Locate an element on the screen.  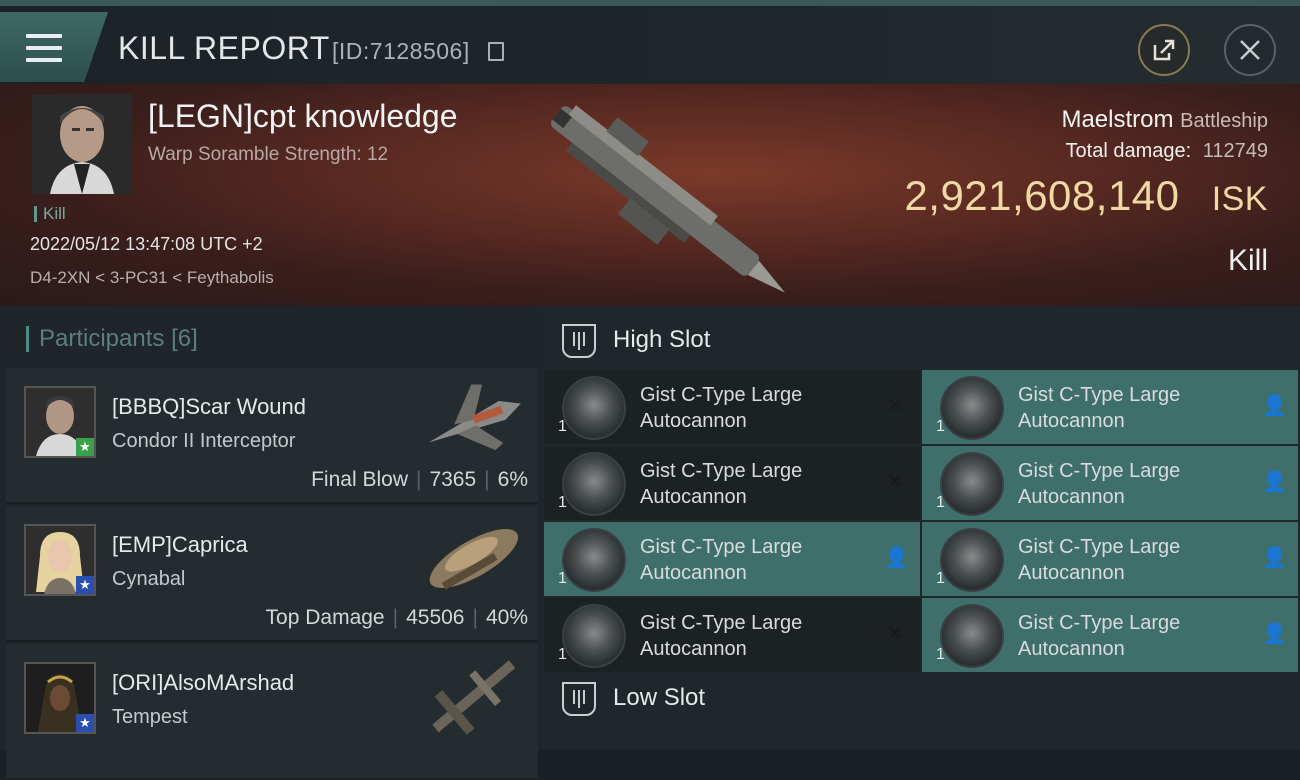
share-icon is located at coordinates (1164, 50).